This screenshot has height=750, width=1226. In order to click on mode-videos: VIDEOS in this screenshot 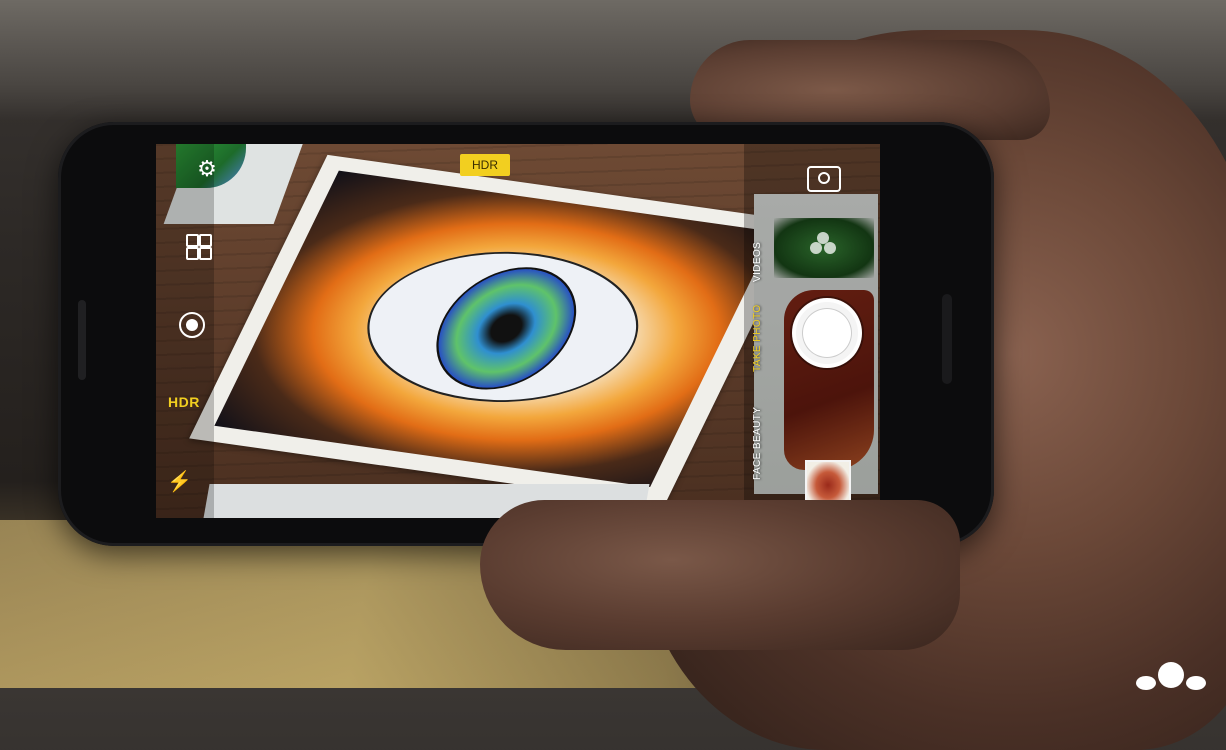, I will do `click(757, 262)`.